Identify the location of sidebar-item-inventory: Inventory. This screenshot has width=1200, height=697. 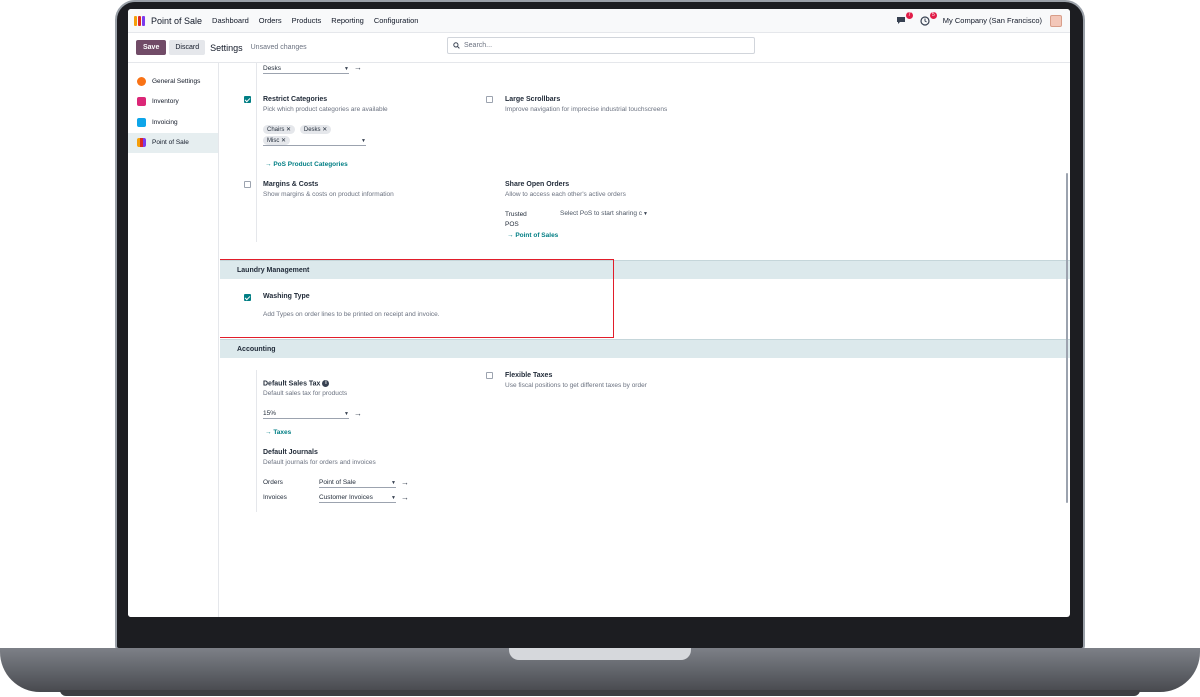
(173, 102).